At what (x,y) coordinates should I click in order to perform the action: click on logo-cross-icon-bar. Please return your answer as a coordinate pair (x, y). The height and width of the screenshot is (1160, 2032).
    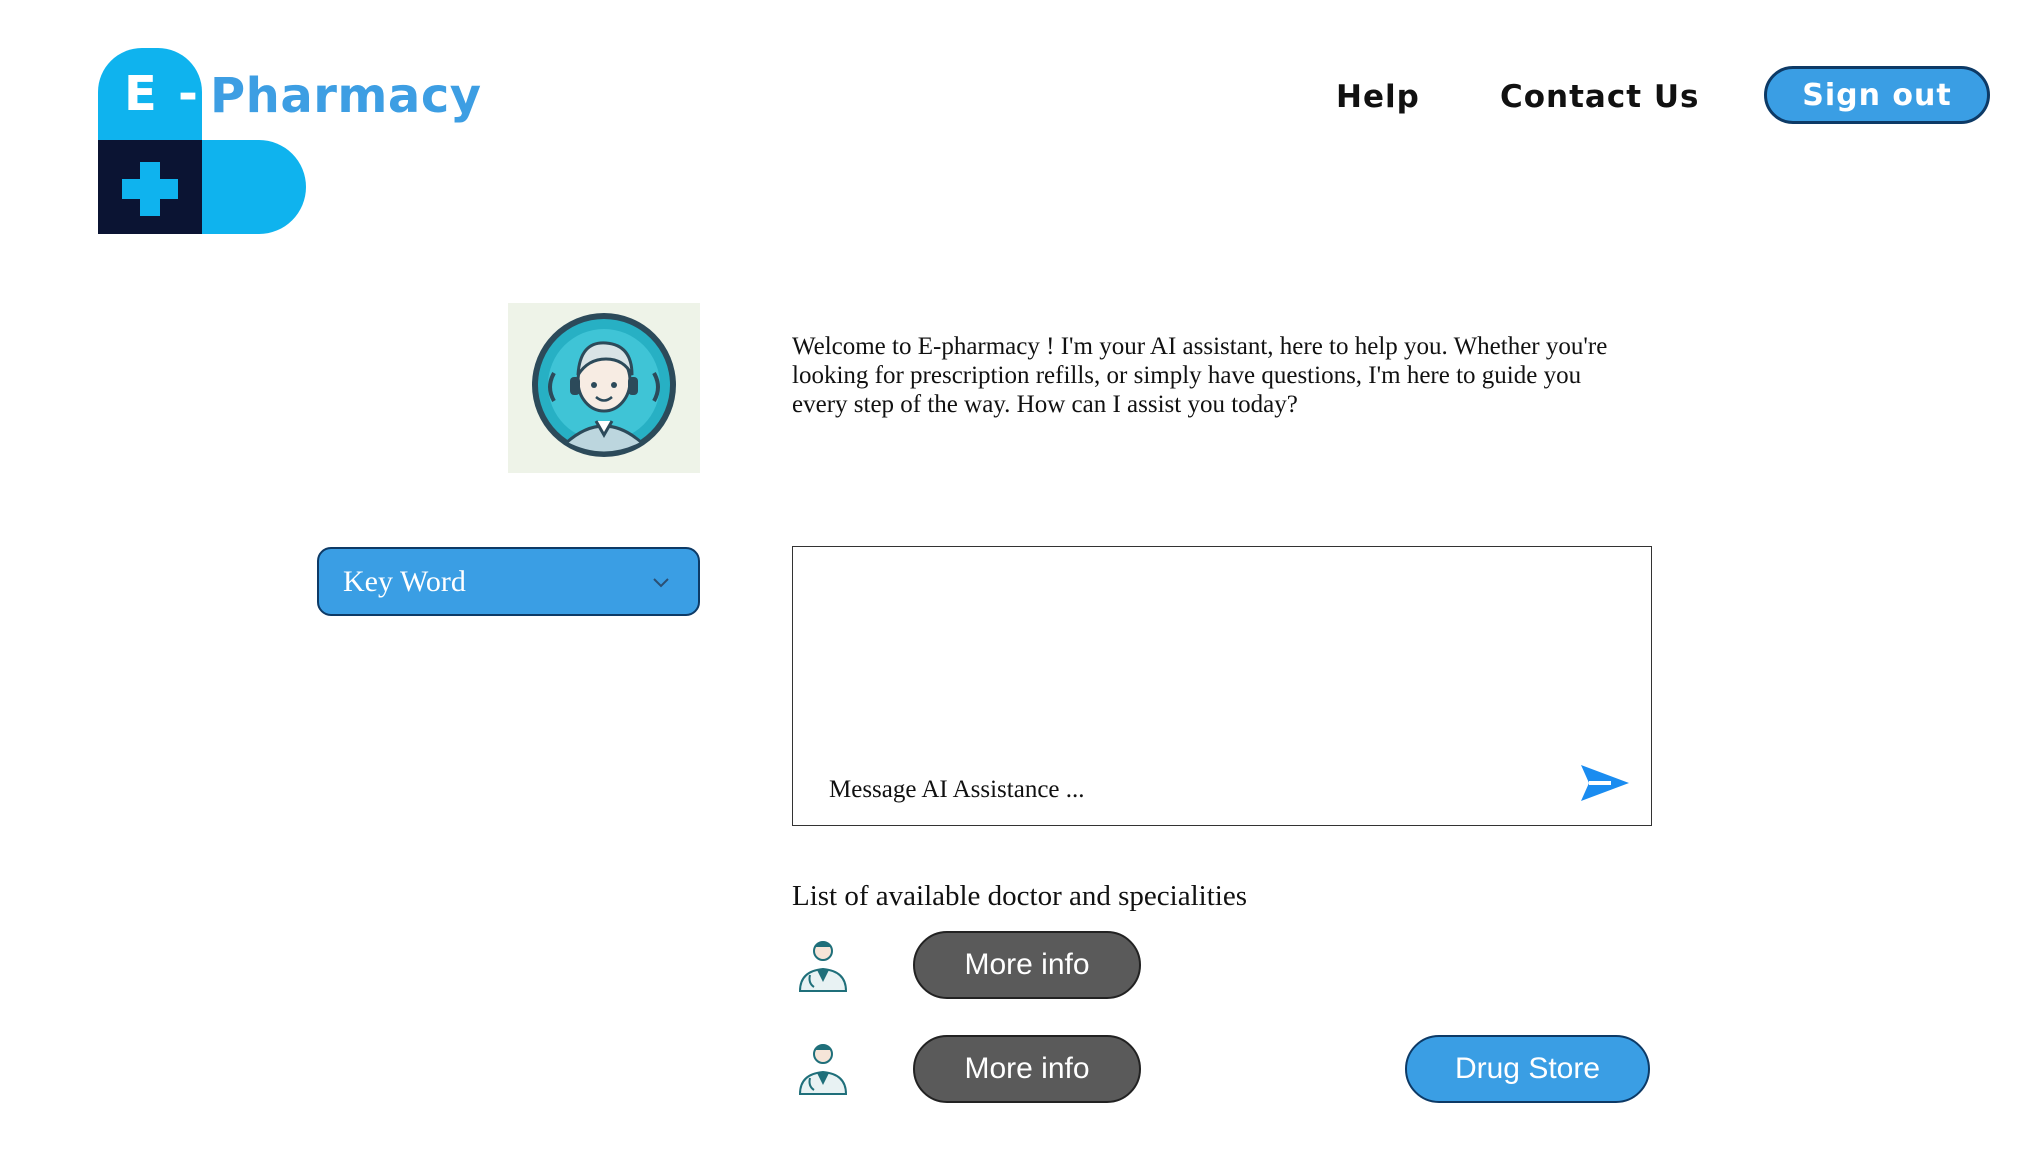
    Looking at the image, I should click on (150, 189).